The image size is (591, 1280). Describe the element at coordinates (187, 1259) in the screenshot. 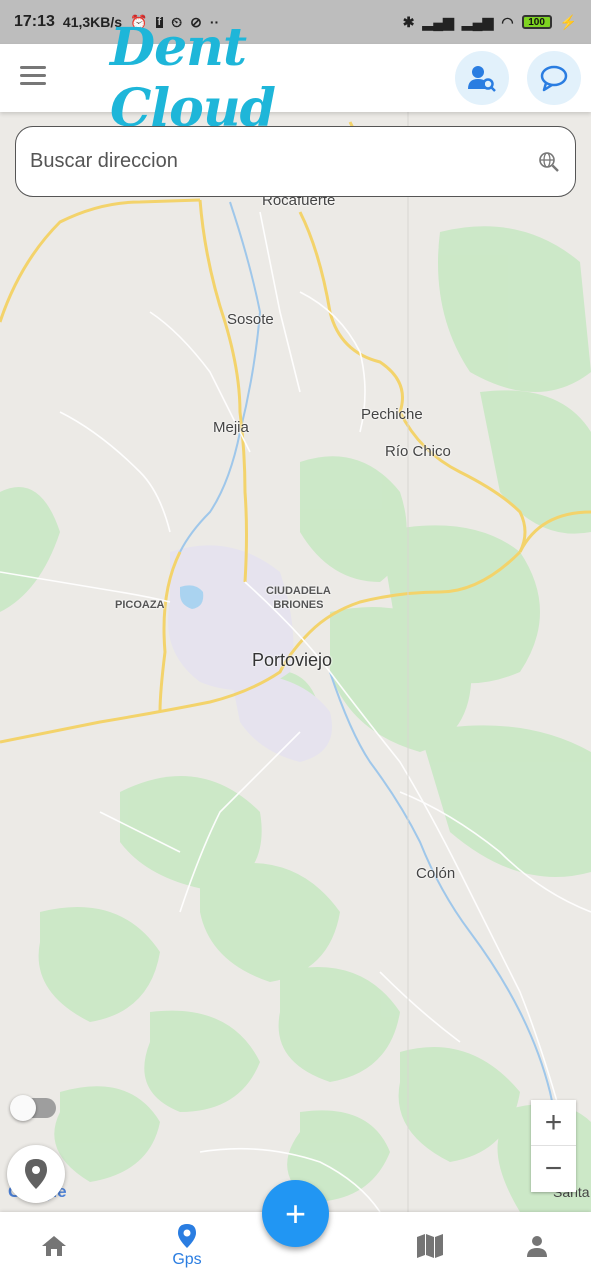

I see `nav-gps-label: Gps` at that location.